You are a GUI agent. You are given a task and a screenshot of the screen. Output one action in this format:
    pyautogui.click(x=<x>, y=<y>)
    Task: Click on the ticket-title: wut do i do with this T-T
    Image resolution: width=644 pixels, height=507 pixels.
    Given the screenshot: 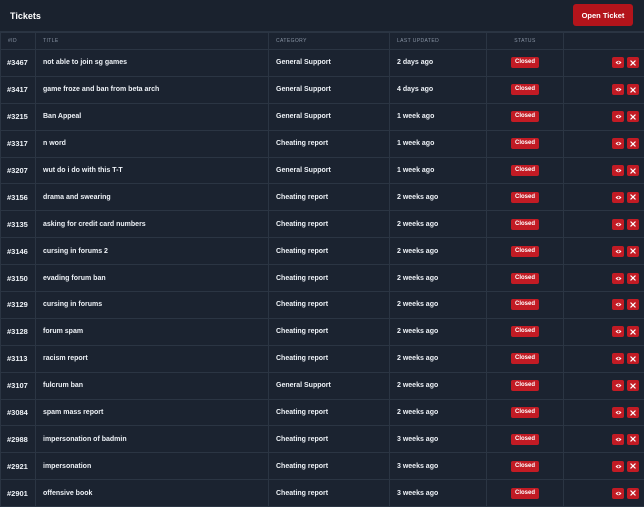 What is the action you would take?
    pyautogui.click(x=152, y=170)
    